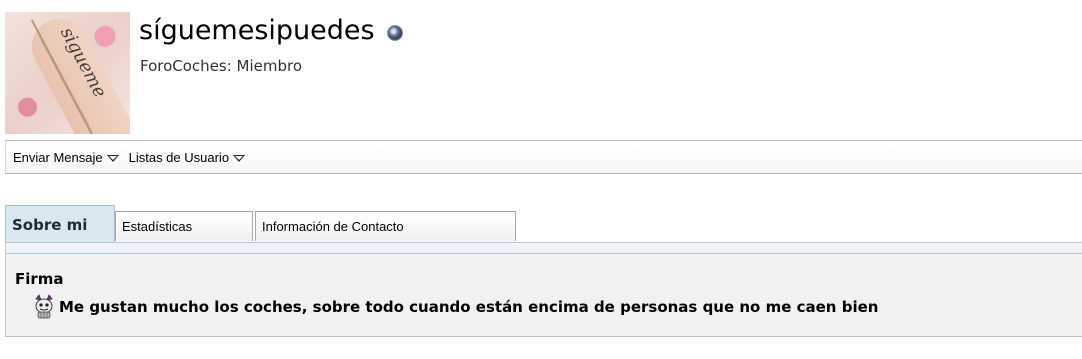 The height and width of the screenshot is (359, 1082). I want to click on tab-informacion-contacto: Información de Contacto, so click(385, 226).